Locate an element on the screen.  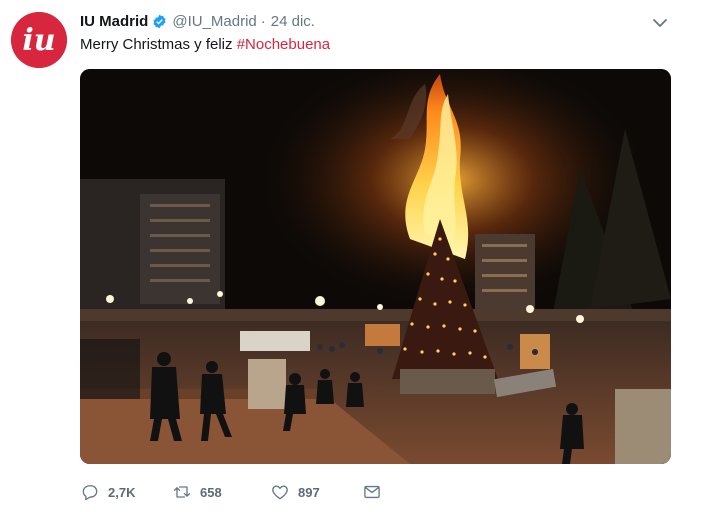
avatar-logo-text: iu is located at coordinates (38, 40).